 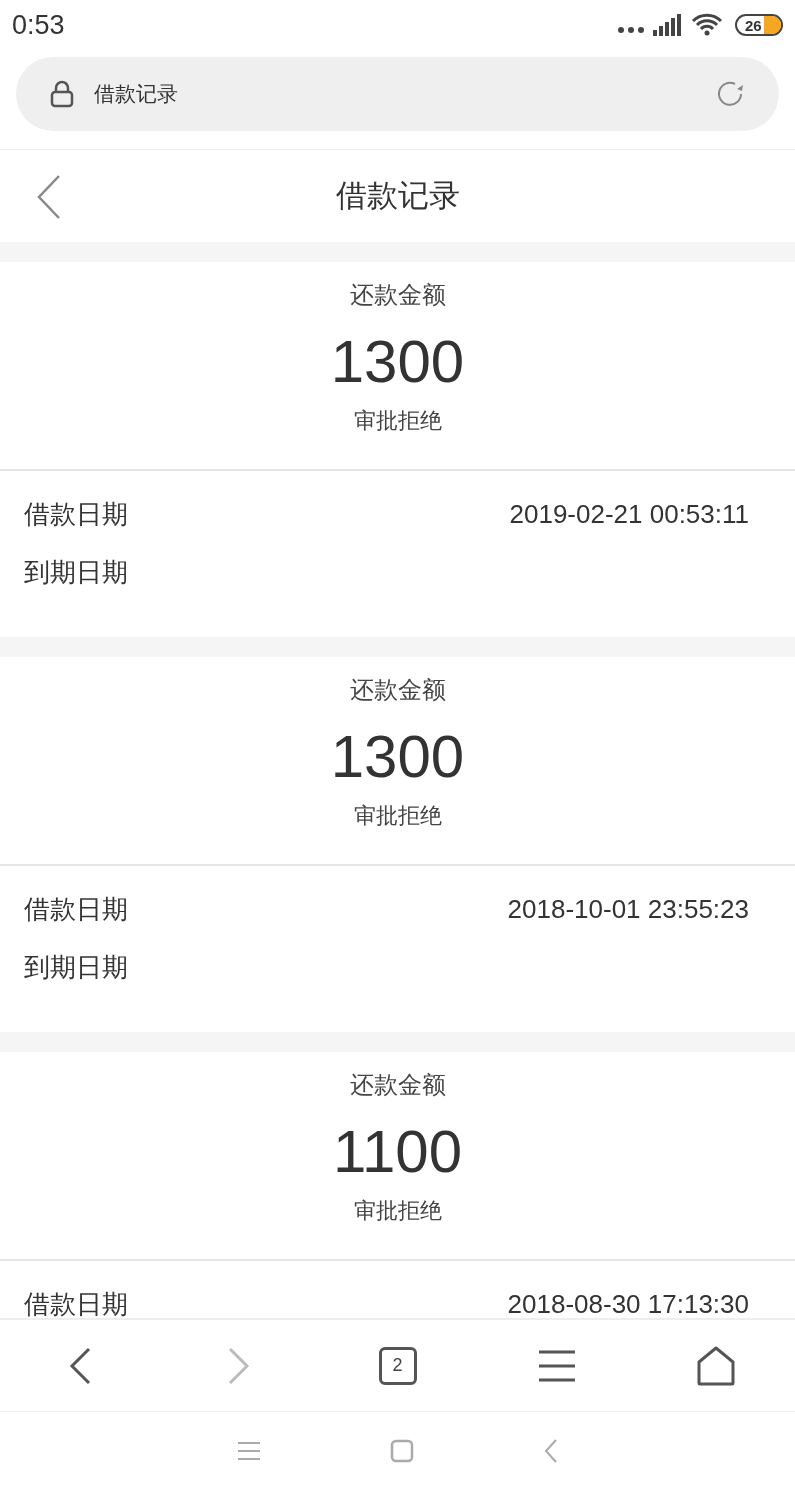 What do you see at coordinates (62, 94) in the screenshot?
I see `lock-icon` at bounding box center [62, 94].